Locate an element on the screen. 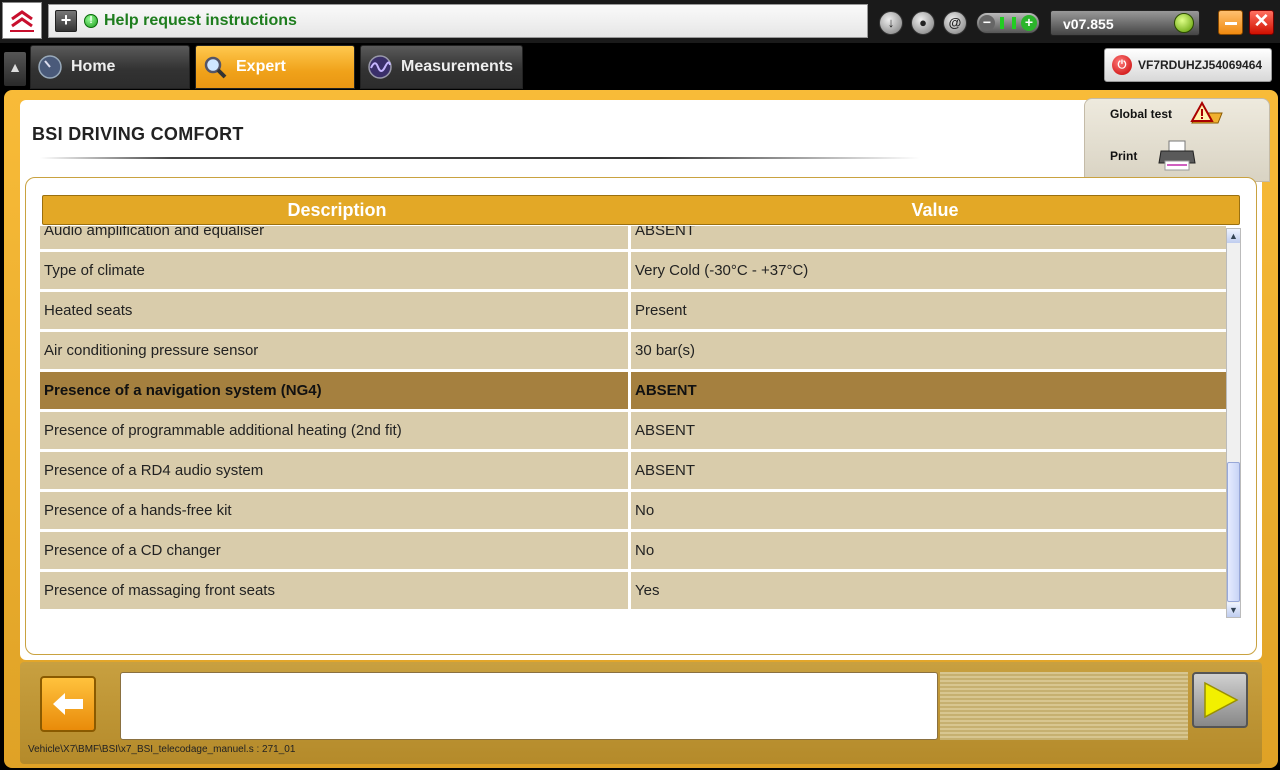 This screenshot has height=770, width=1280. scroll-down-icon: ▼ is located at coordinates (1233, 610).